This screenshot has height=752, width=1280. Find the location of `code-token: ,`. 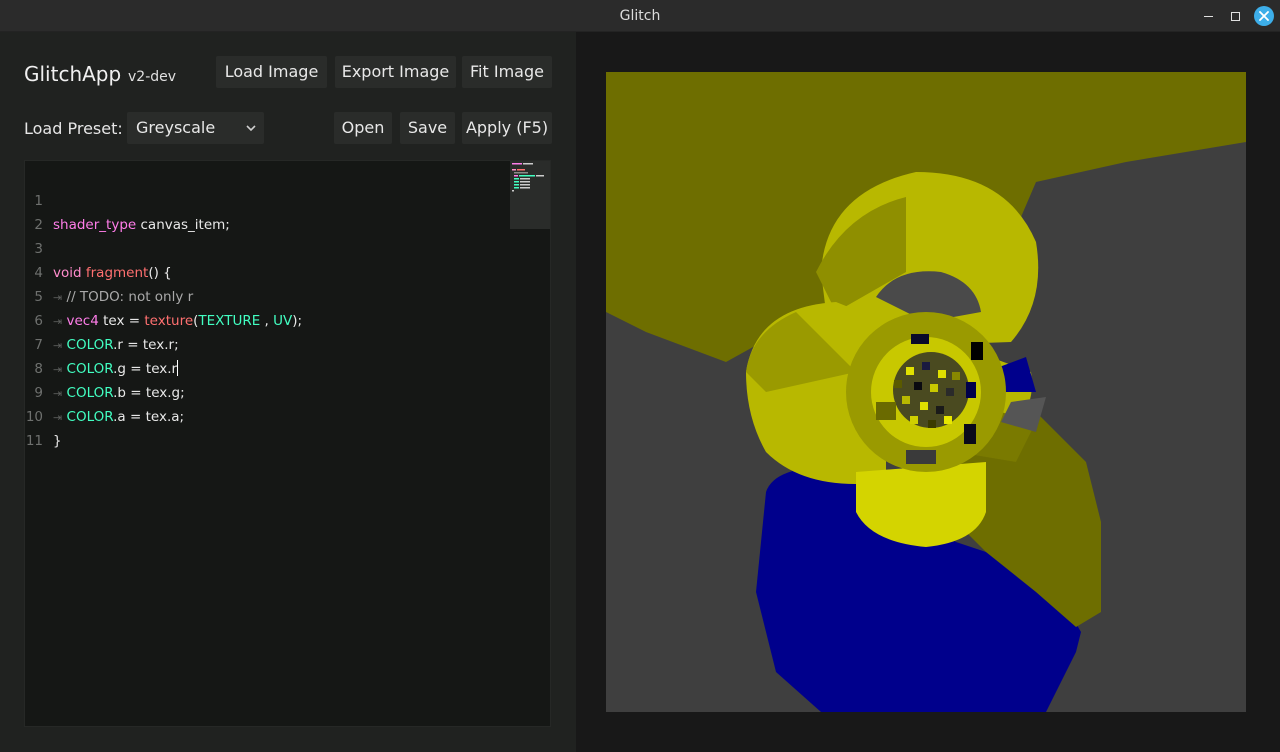

code-token: , is located at coordinates (267, 321).